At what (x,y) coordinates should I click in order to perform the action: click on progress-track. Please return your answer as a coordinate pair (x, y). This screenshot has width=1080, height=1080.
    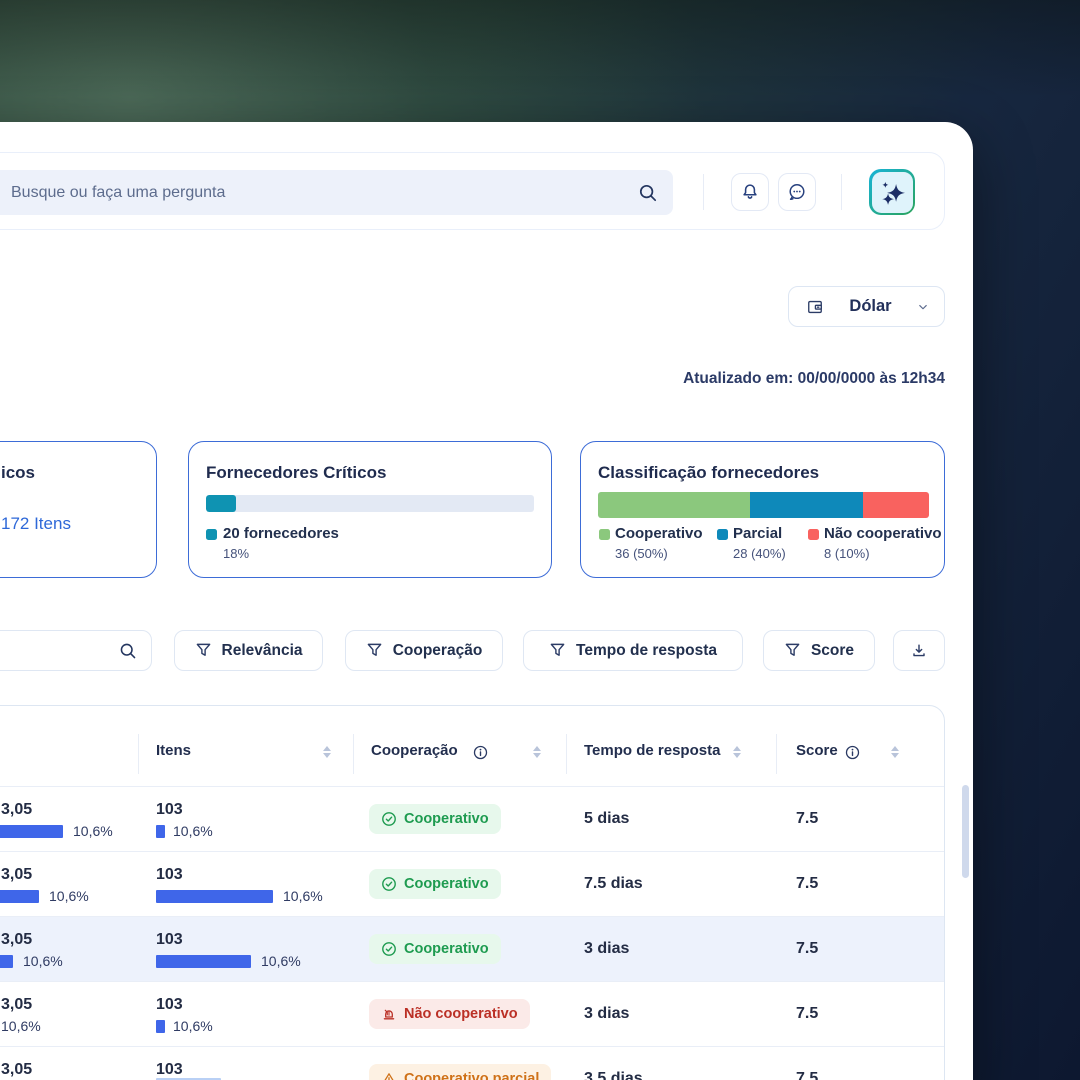
    Looking at the image, I should click on (370, 503).